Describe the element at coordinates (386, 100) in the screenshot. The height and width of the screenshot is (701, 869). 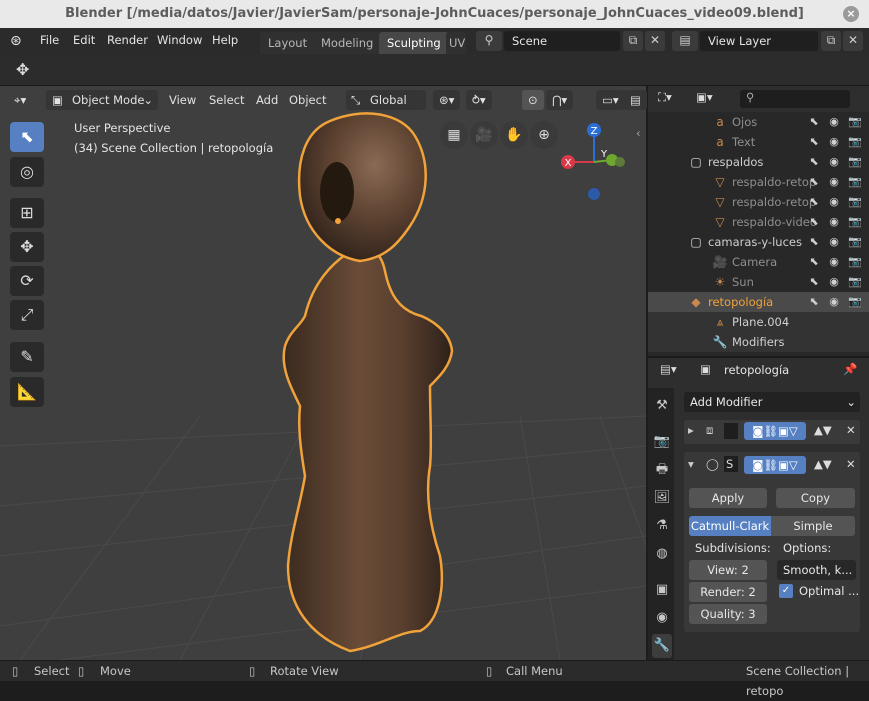
I see `orientation-select: ⤡ Global` at that location.